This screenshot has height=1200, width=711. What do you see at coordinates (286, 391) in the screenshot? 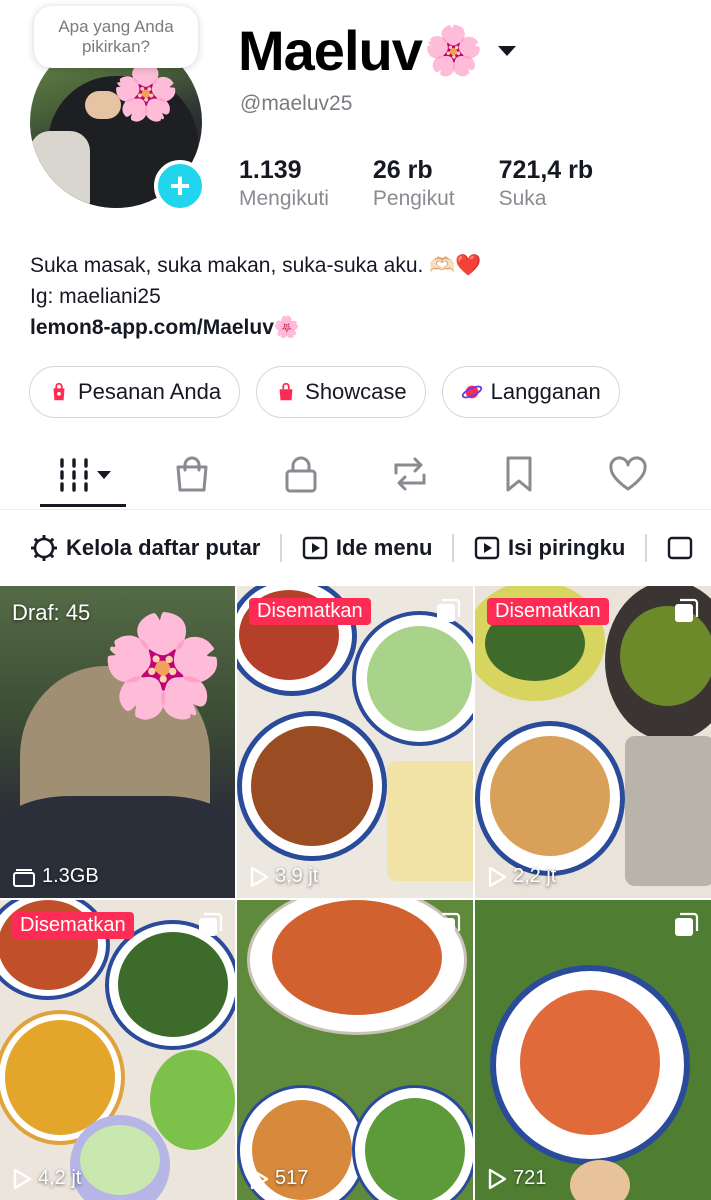
I see `shop-icon` at bounding box center [286, 391].